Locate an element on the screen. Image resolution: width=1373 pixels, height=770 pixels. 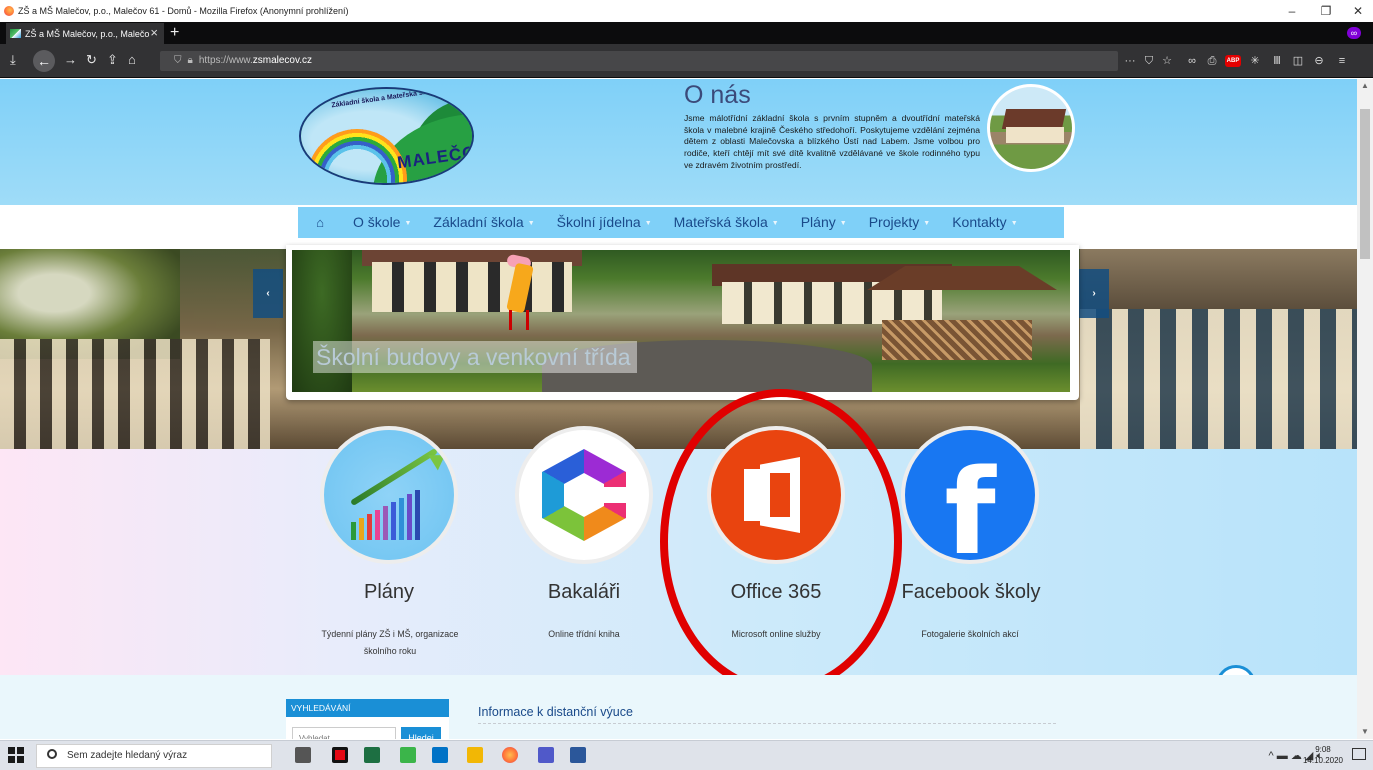
slide-caption: Školní budovy a venkovní třída is located at coordinates (475, 357).